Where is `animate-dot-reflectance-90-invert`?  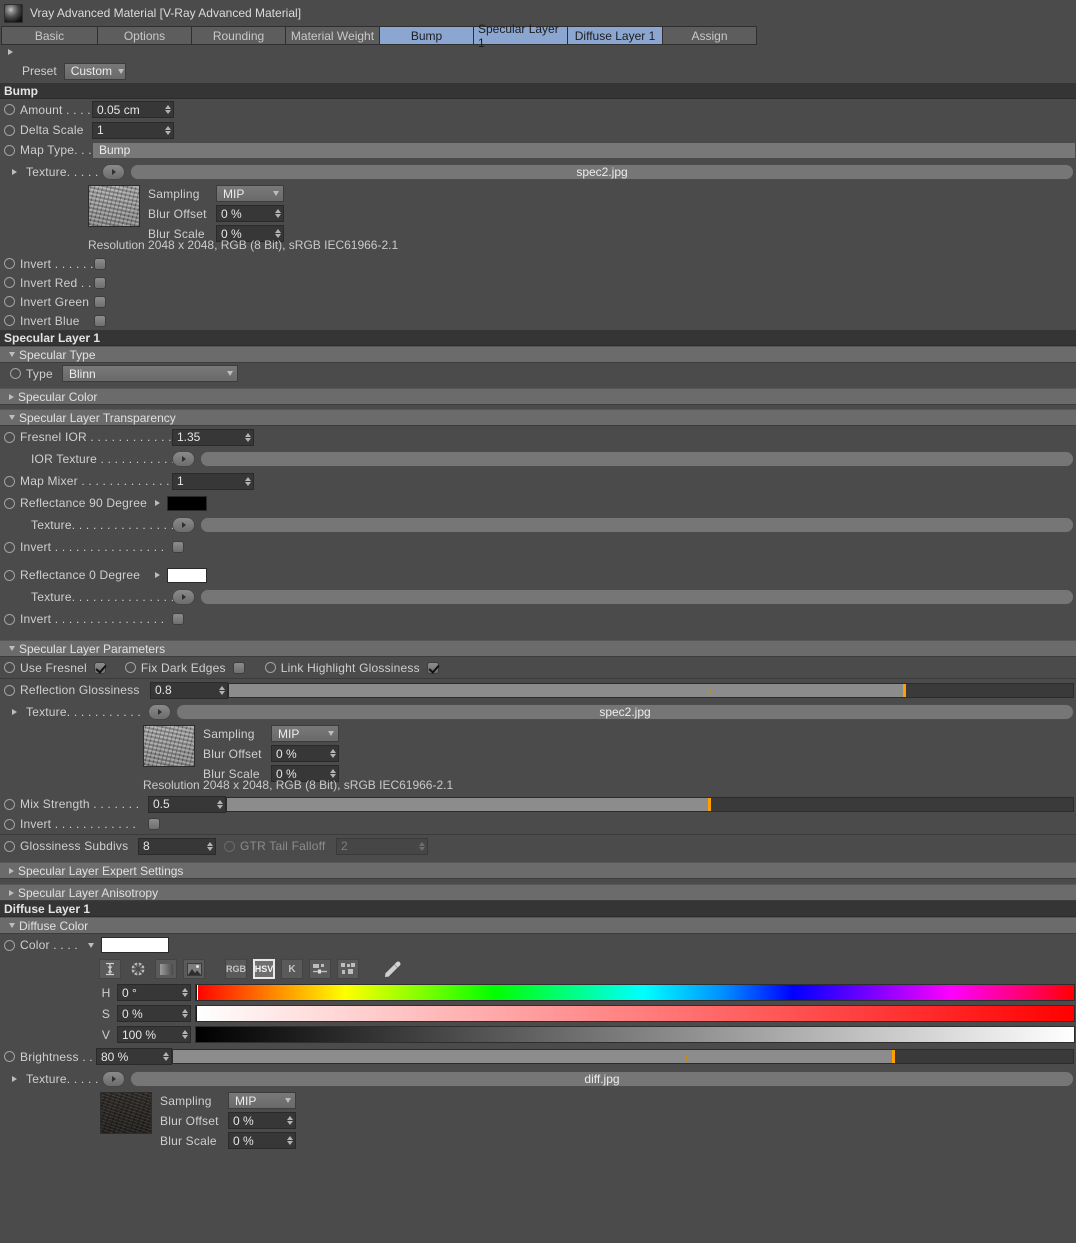
animate-dot-reflectance-90-invert is located at coordinates (9, 547).